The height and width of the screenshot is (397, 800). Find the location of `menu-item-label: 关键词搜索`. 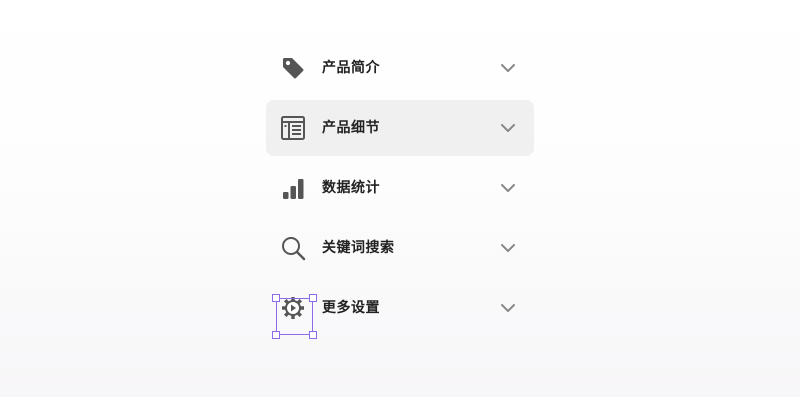

menu-item-label: 关键词搜索 is located at coordinates (358, 248).